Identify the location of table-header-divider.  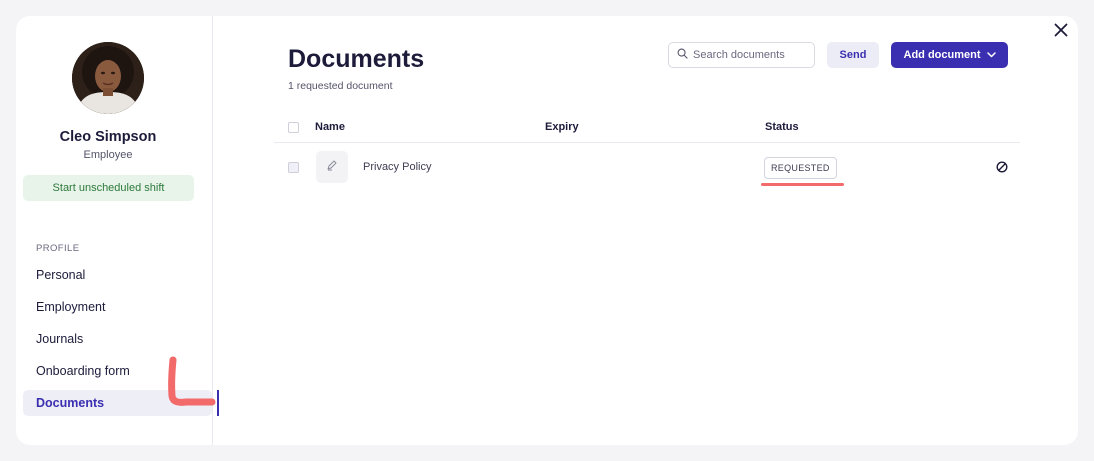
(647, 142).